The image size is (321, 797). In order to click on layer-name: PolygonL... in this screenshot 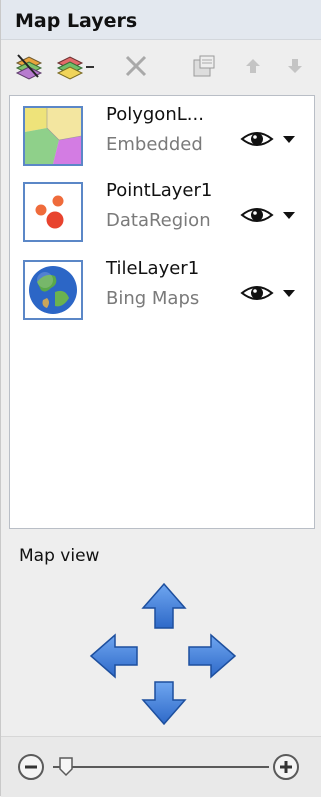, I will do `click(155, 114)`.